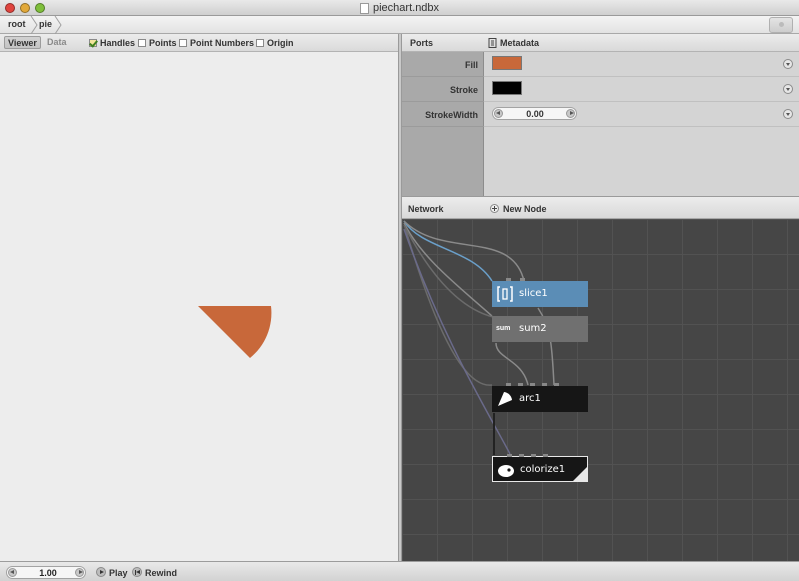 The image size is (799, 581). I want to click on port-row-fill: Fill, so click(443, 64).